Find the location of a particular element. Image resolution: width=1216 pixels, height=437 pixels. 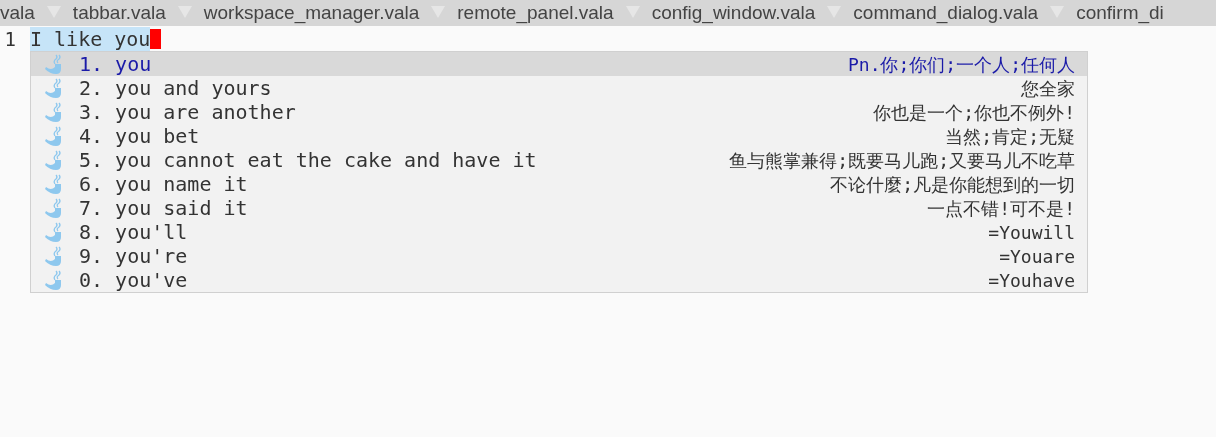

text-cursor is located at coordinates (156, 39).